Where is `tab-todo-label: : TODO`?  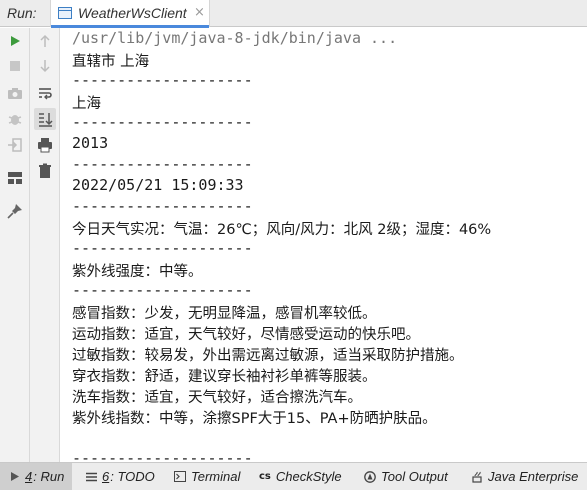 tab-todo-label: : TODO is located at coordinates (132, 476).